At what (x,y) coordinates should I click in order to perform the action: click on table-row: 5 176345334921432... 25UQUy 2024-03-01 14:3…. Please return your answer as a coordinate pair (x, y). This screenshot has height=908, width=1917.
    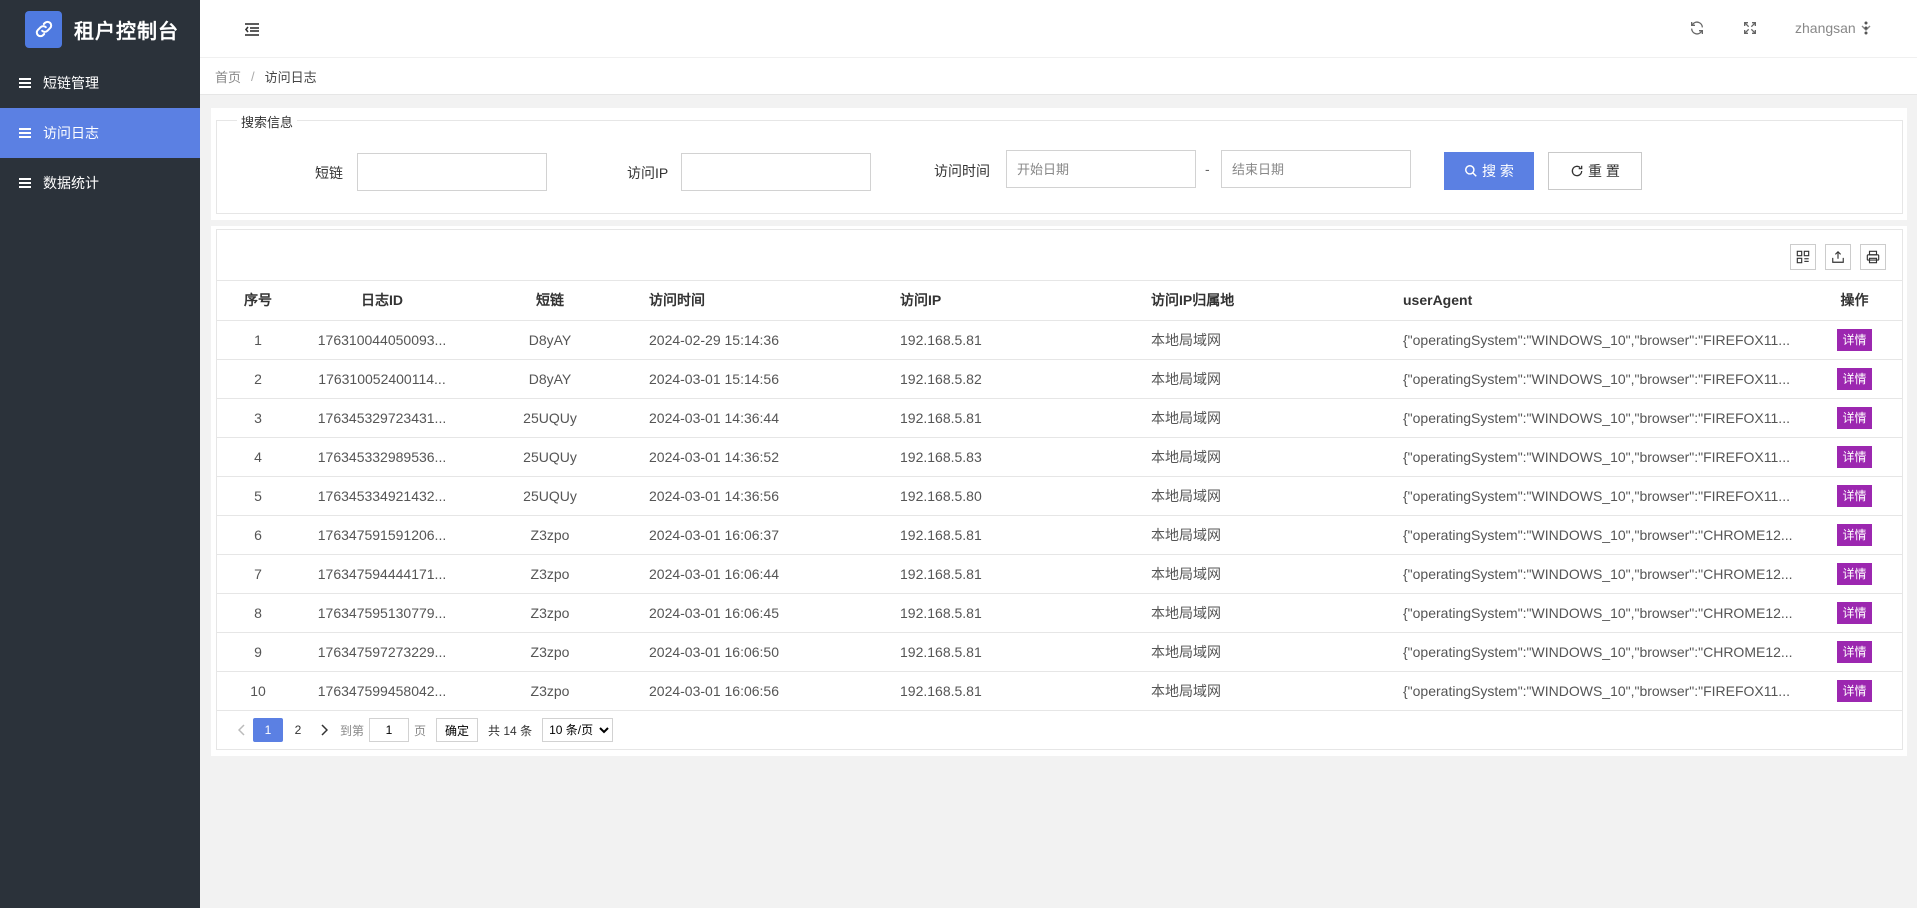
    Looking at the image, I should click on (1059, 496).